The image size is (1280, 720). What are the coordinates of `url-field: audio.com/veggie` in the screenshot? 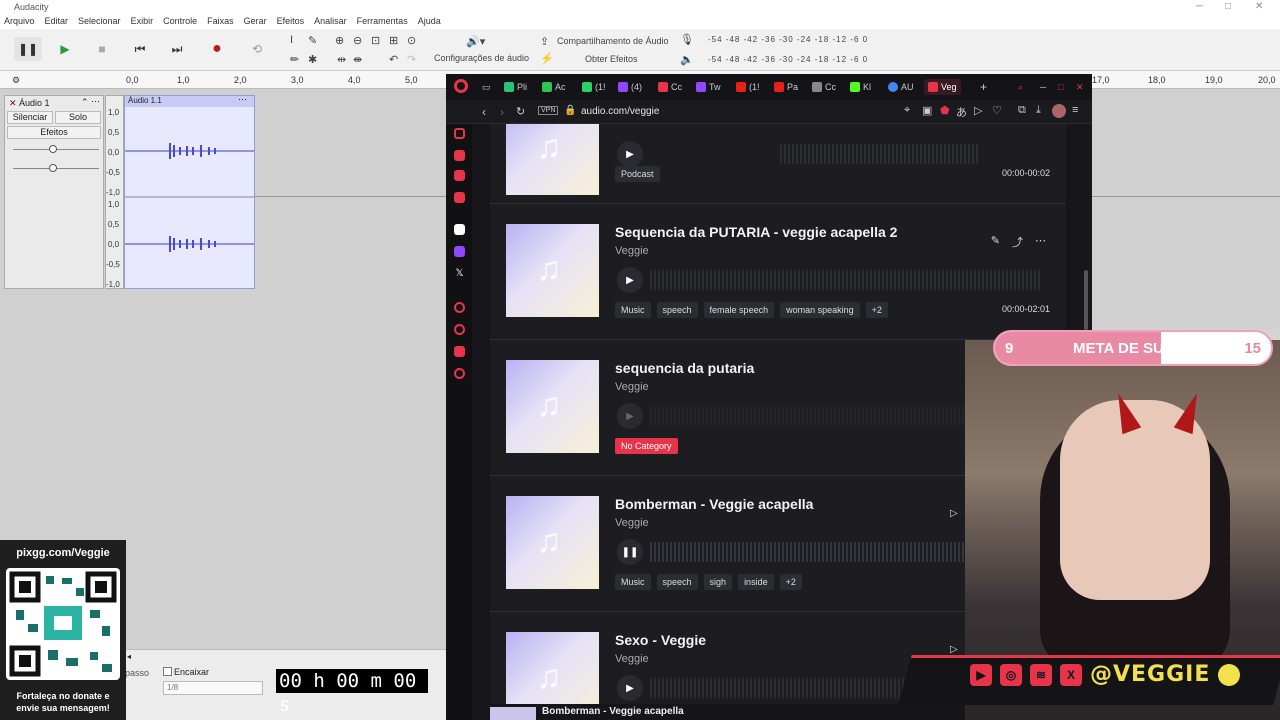 It's located at (620, 111).